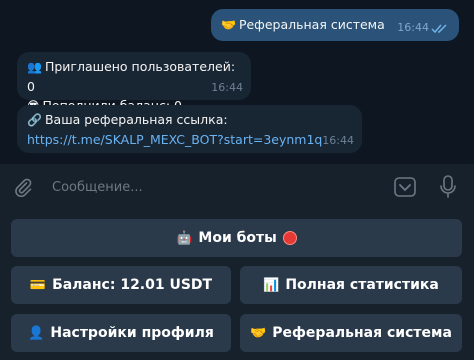 The image size is (474, 360). I want to click on referral-system-button: 🤝 Реферальная система, so click(351, 333).